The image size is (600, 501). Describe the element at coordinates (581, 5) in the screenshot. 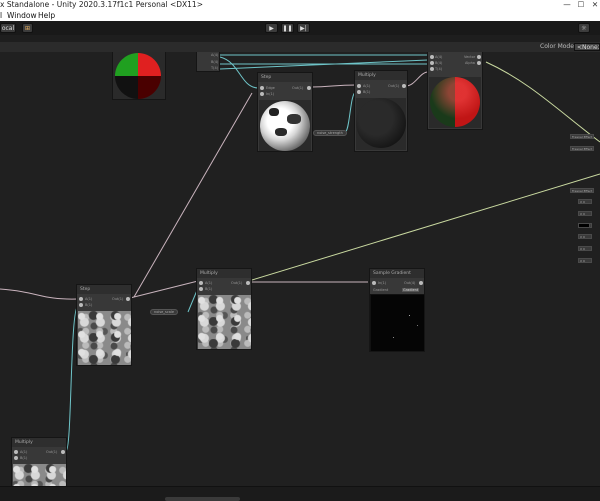

I see `maximize-button: ☐` at that location.